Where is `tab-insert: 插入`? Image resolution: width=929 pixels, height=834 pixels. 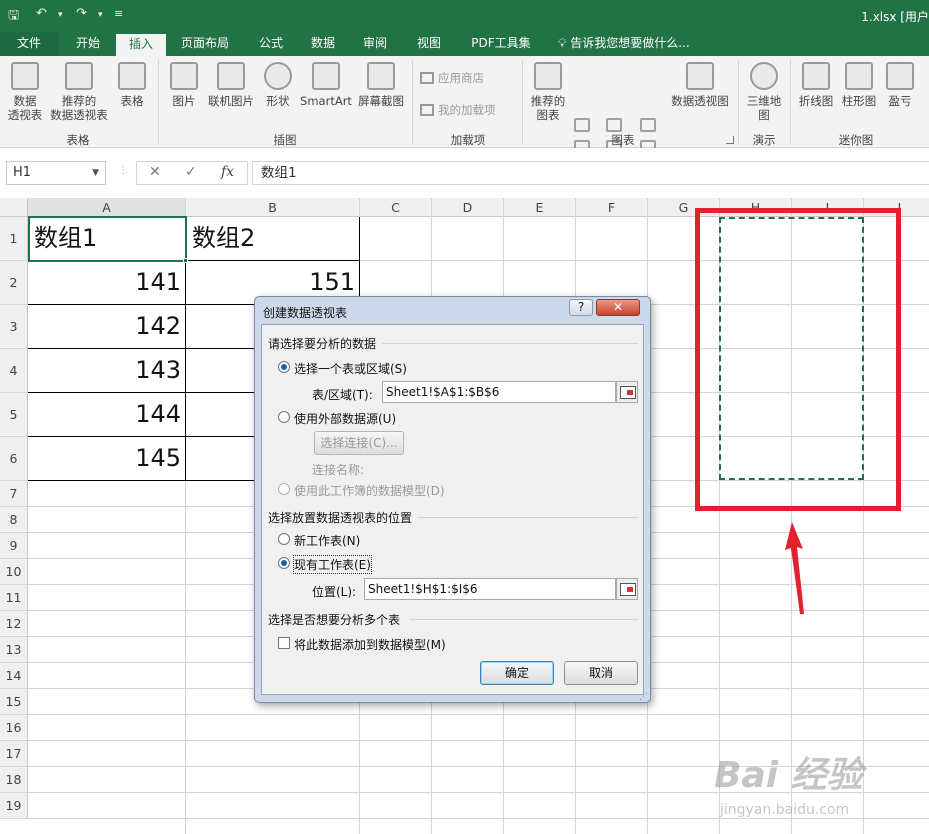
tab-insert: 插入 is located at coordinates (141, 44).